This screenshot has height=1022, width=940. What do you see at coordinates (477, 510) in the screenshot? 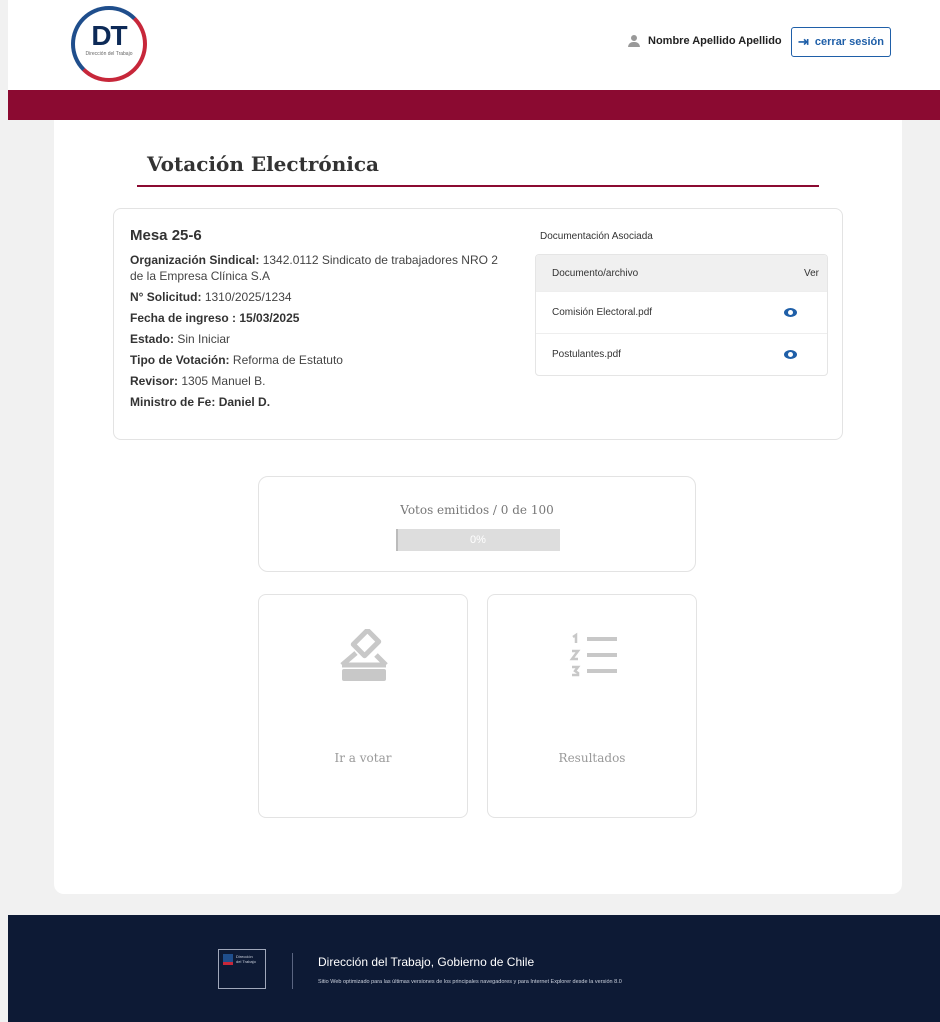
I see `votes-label: Votos emitidos / 0 de 100` at bounding box center [477, 510].